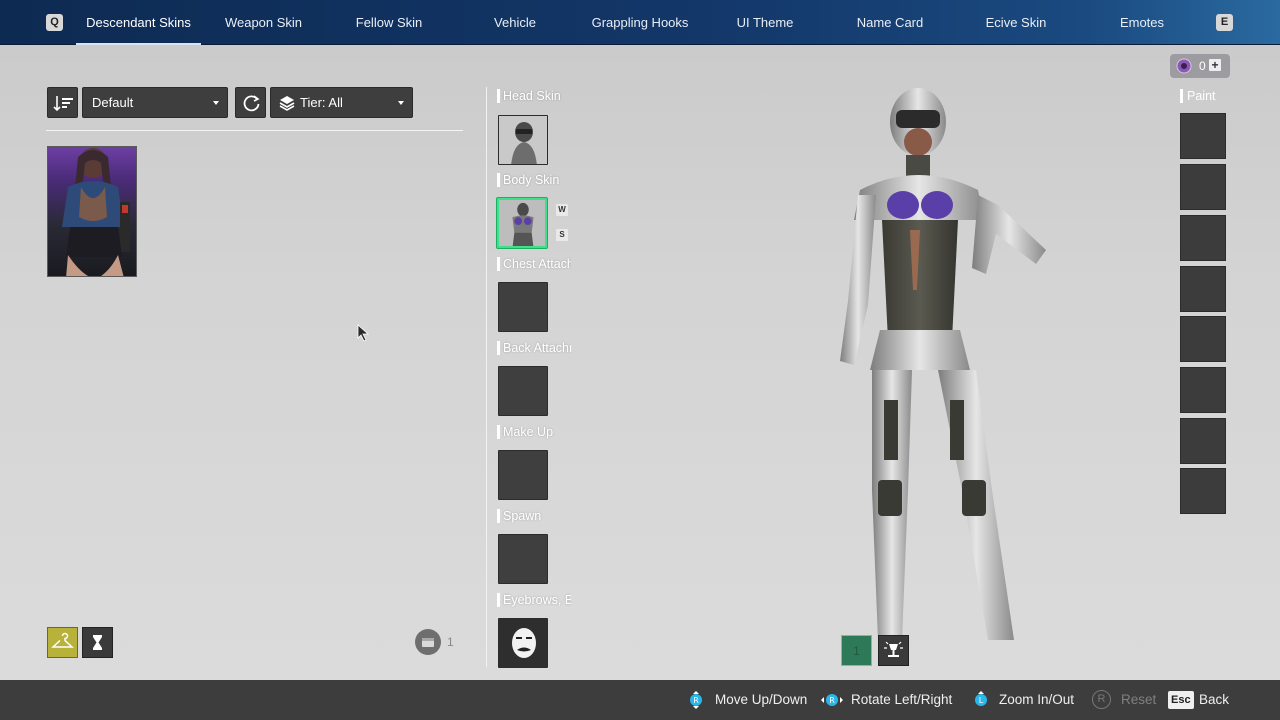 This screenshot has height=720, width=1280. Describe the element at coordinates (902, 699) in the screenshot. I see `hint-rotate-left-right: Rotate Left/Right` at that location.